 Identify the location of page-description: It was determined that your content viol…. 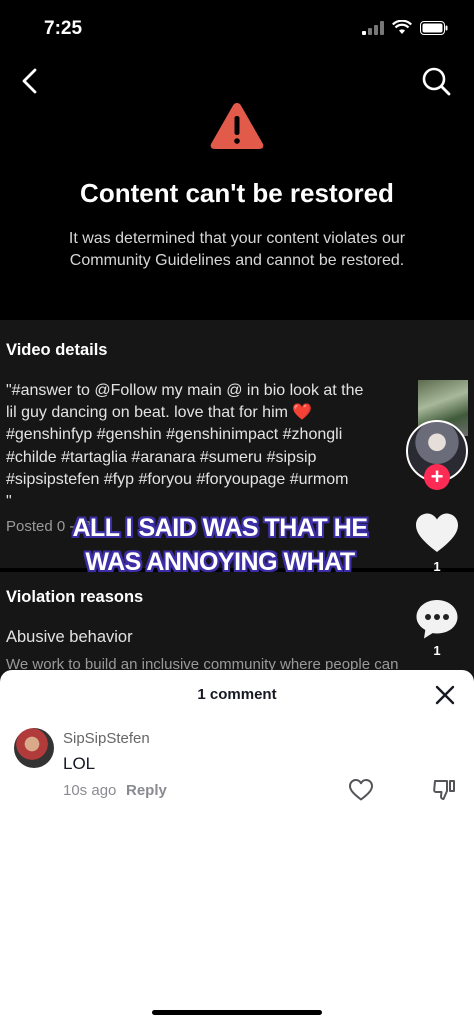
(237, 249).